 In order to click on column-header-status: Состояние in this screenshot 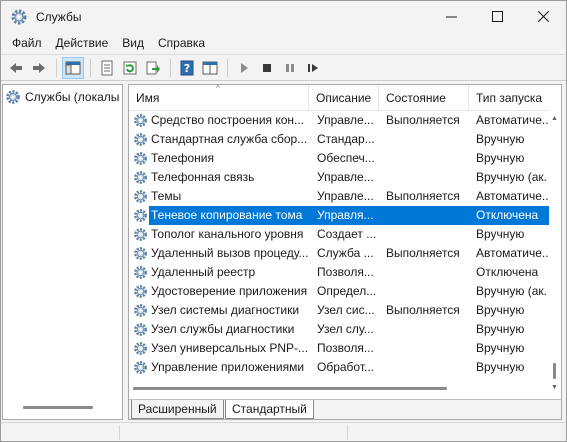, I will do `click(424, 98)`.